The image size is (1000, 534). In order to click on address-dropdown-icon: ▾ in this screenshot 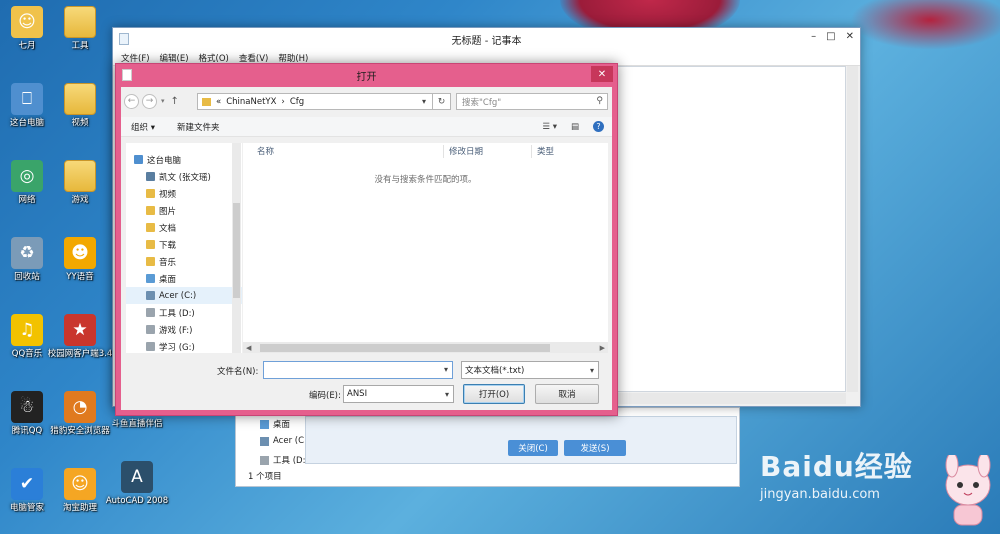, I will do `click(424, 101)`.